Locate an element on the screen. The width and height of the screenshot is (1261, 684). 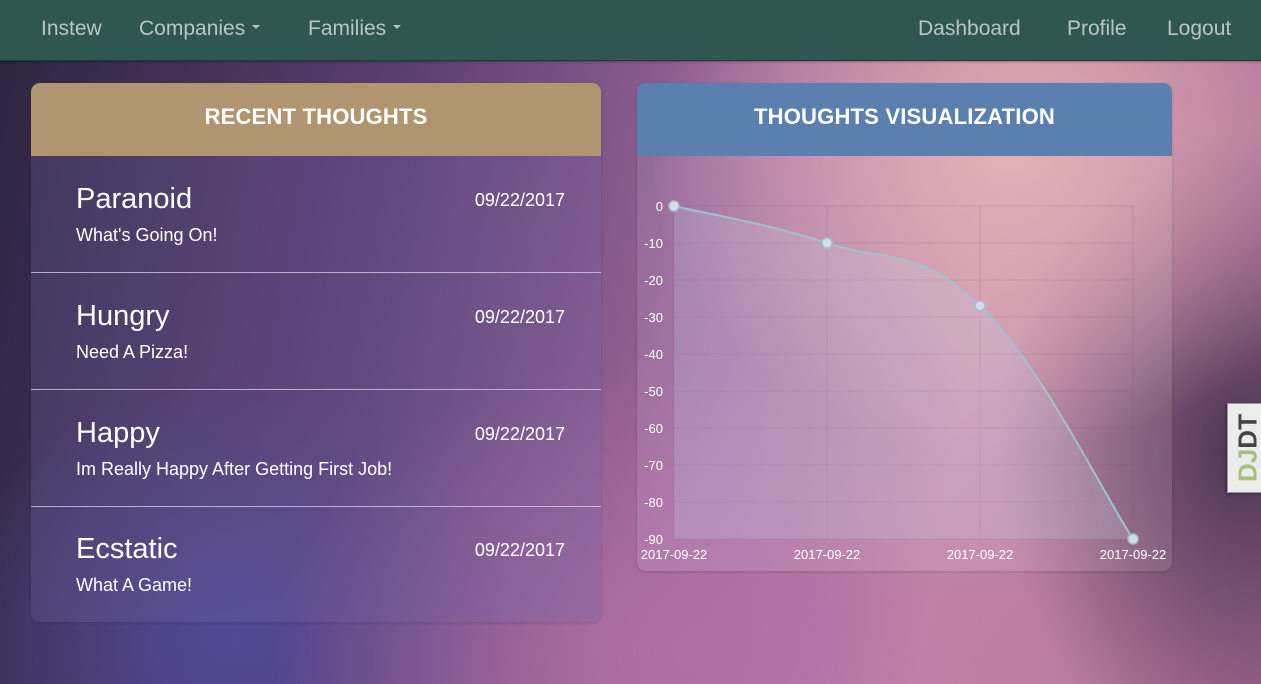
brand-link: Instew is located at coordinates (71, 29).